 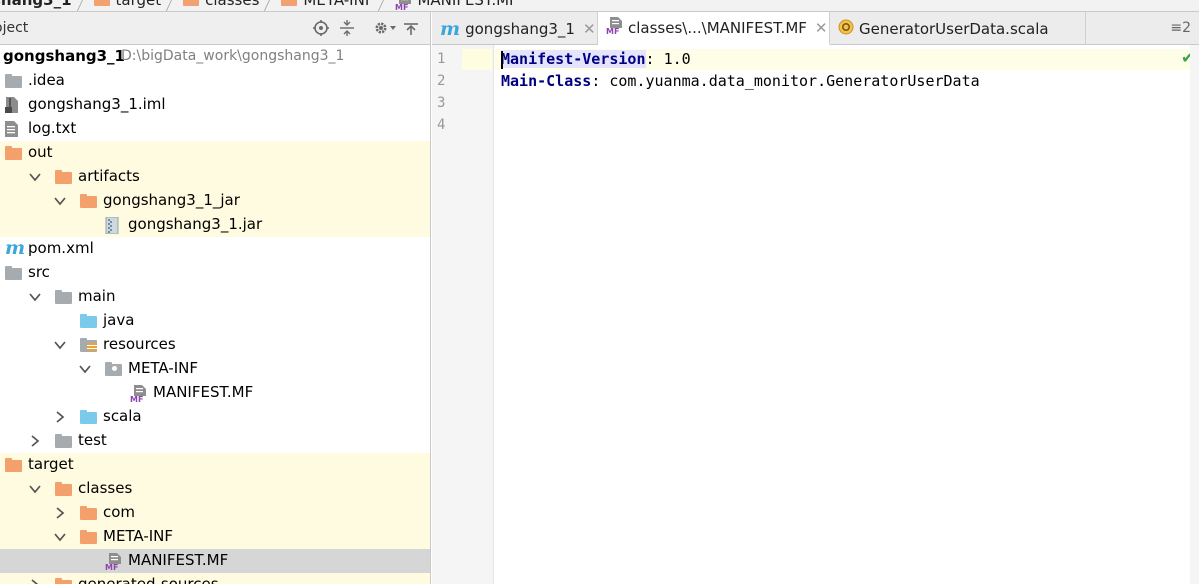 What do you see at coordinates (958, 28) in the screenshot?
I see `editor-tab: GeneratorUserData.scala` at bounding box center [958, 28].